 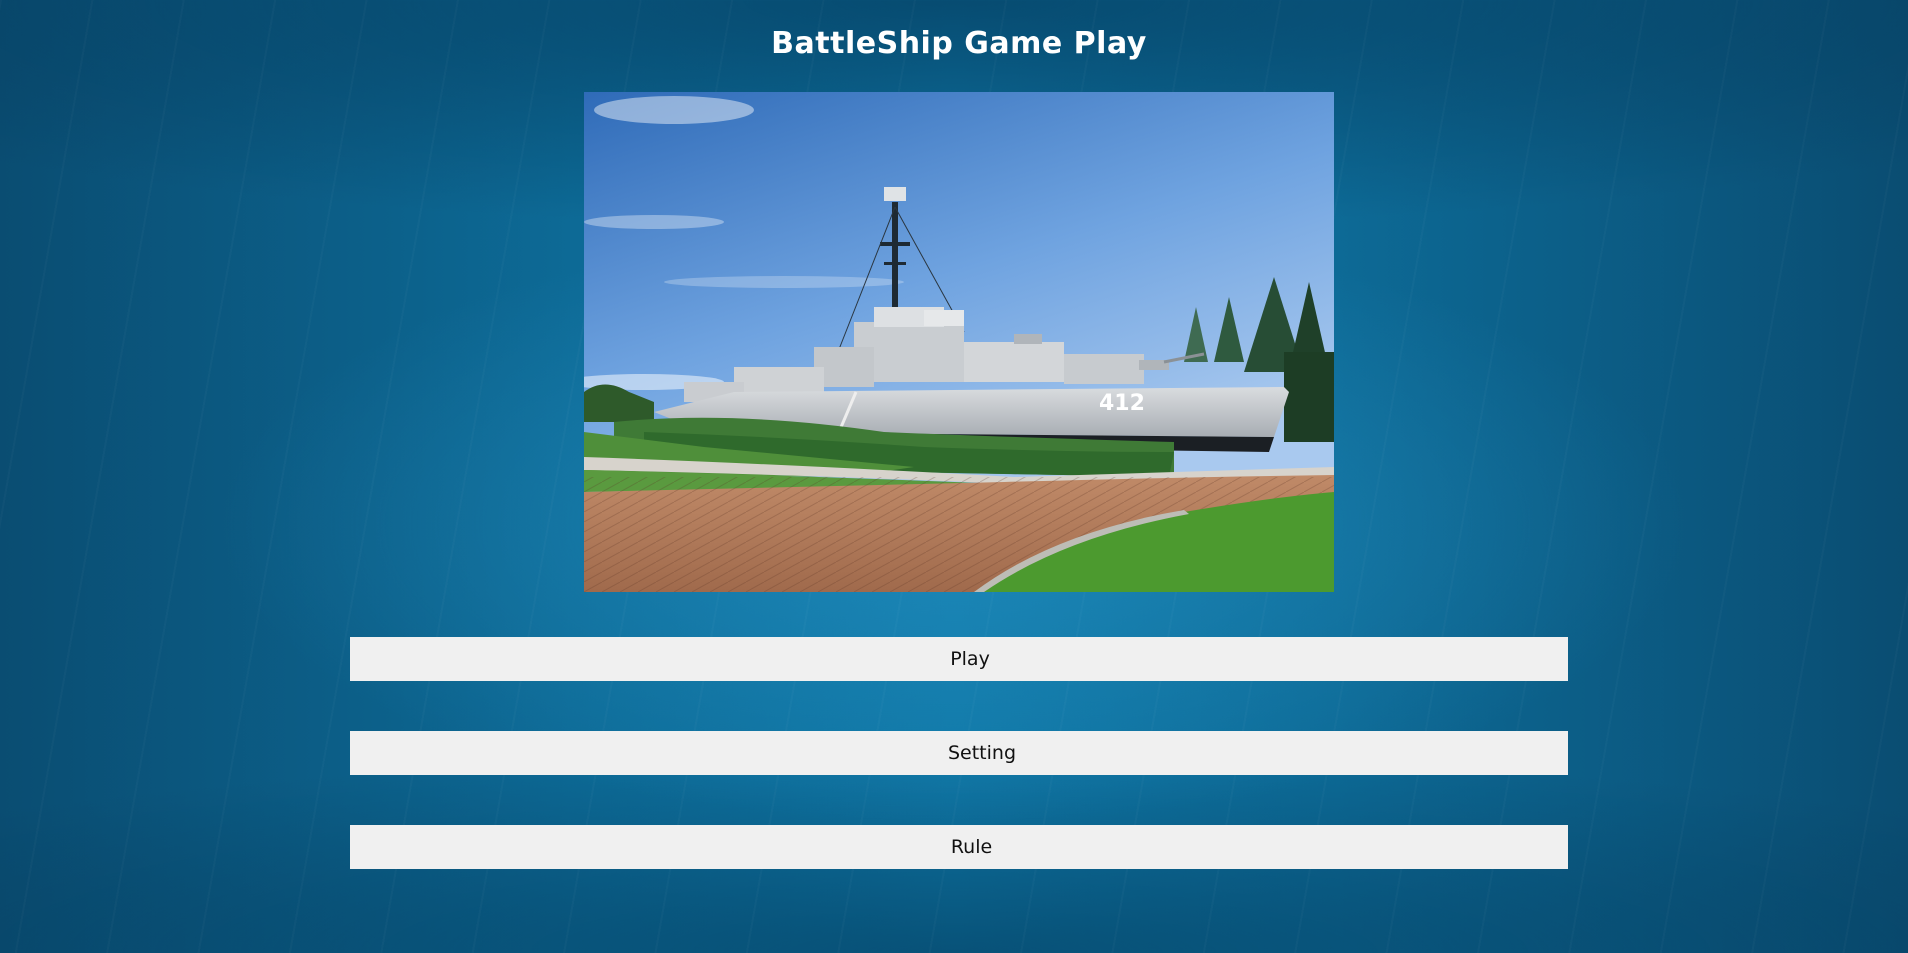 What do you see at coordinates (959, 43) in the screenshot?
I see `page-title: BattleShip Game Play` at bounding box center [959, 43].